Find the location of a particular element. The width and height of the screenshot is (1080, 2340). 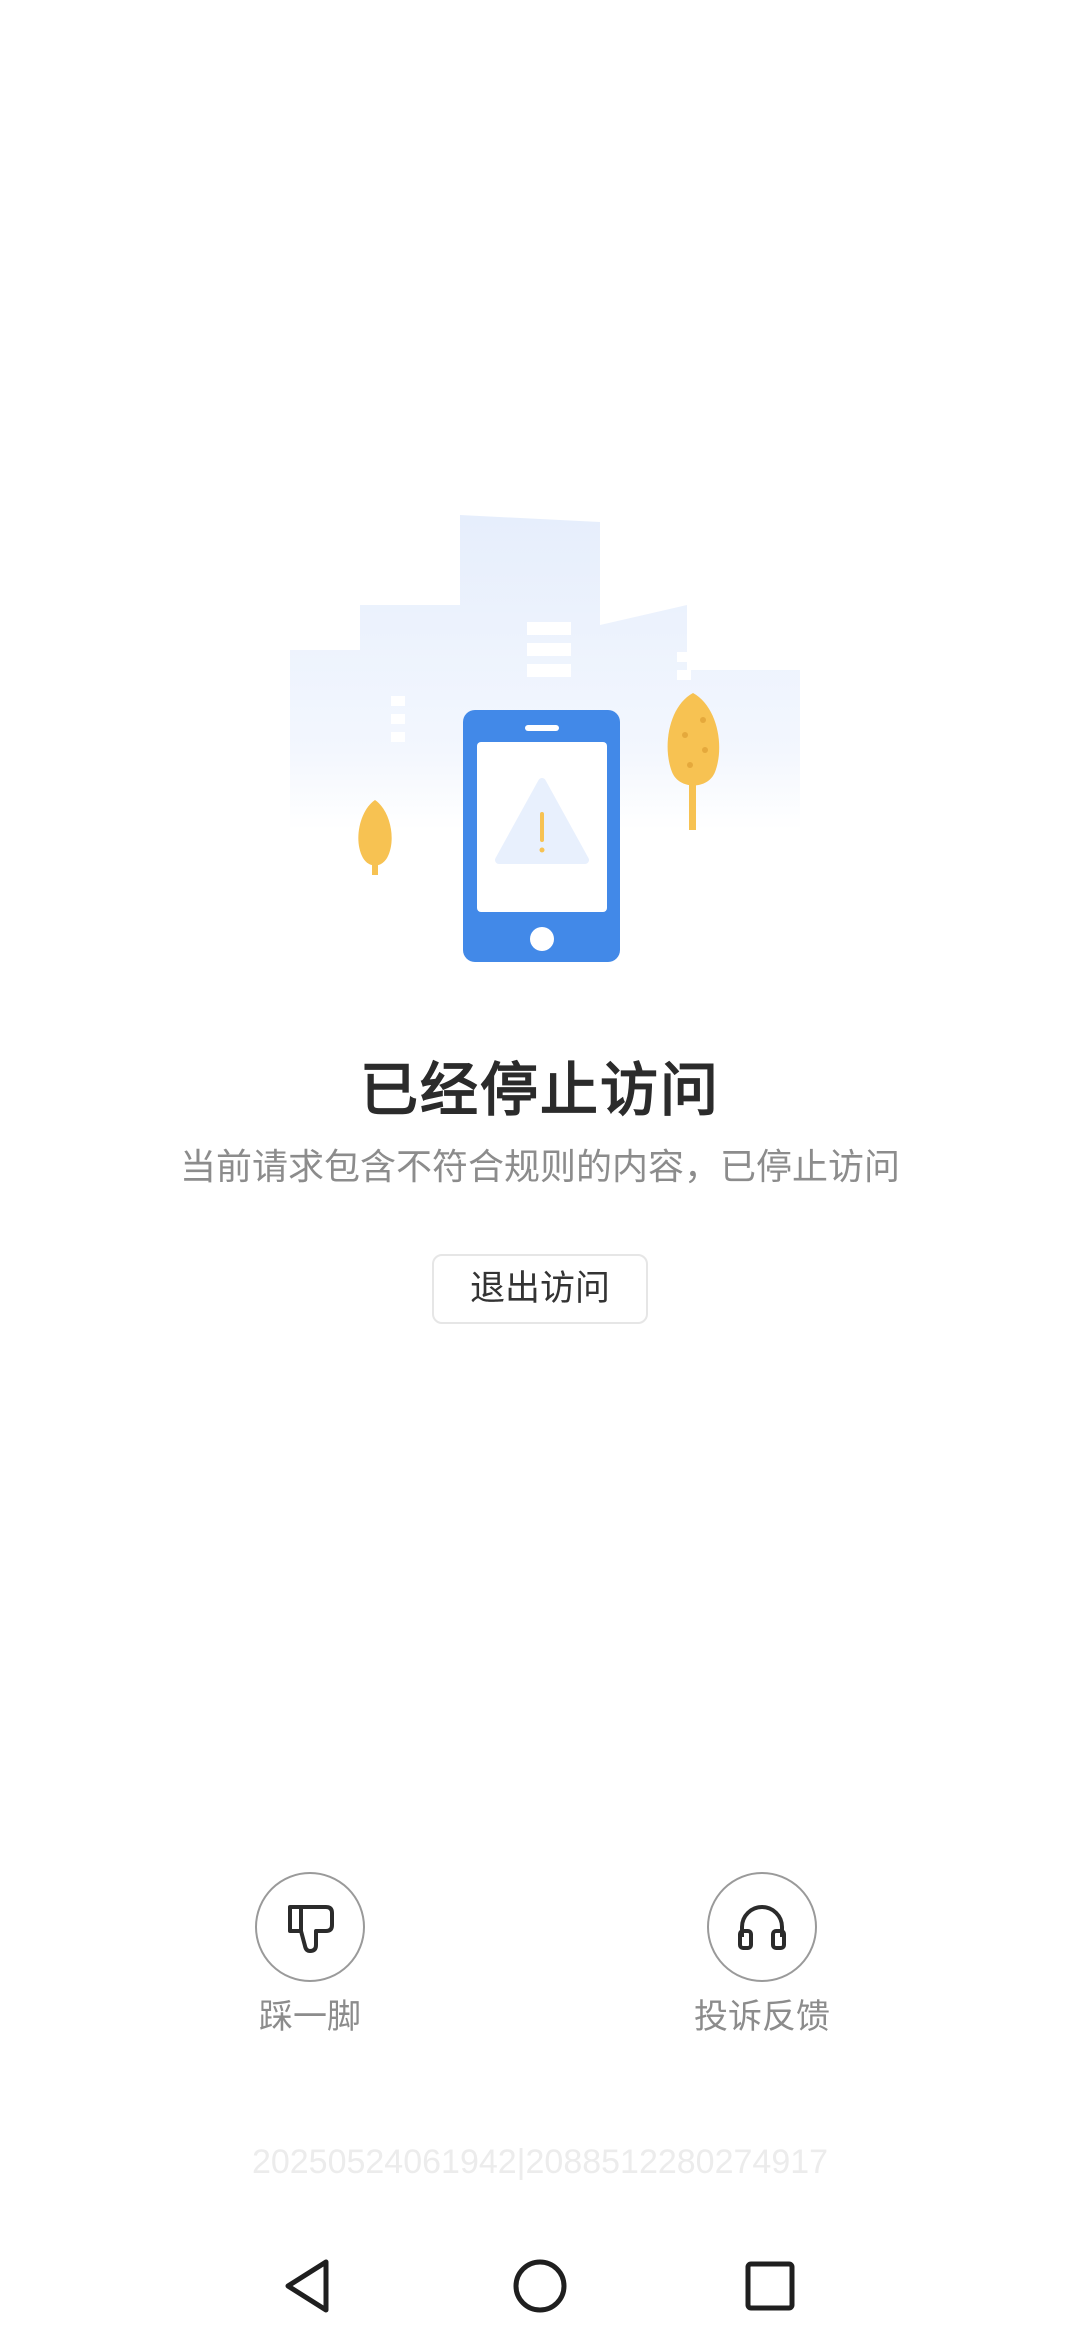

back-button is located at coordinates (310, 2286).